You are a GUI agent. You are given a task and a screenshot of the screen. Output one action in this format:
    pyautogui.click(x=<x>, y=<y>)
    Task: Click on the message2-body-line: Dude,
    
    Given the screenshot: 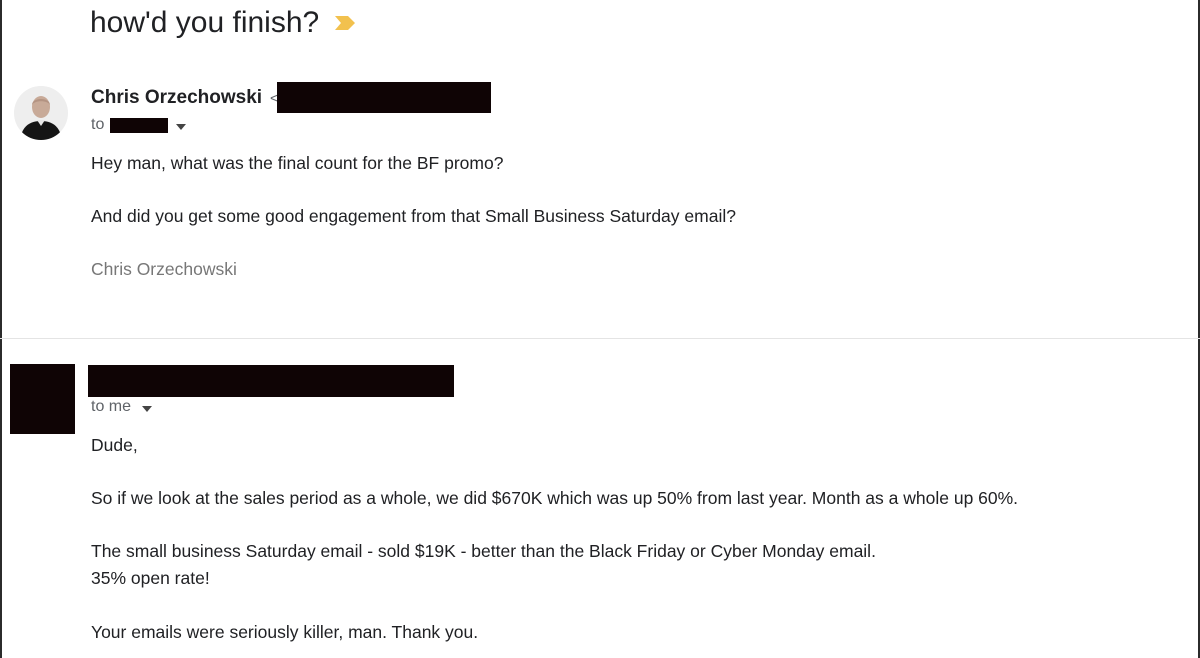 What is the action you would take?
    pyautogui.click(x=114, y=445)
    